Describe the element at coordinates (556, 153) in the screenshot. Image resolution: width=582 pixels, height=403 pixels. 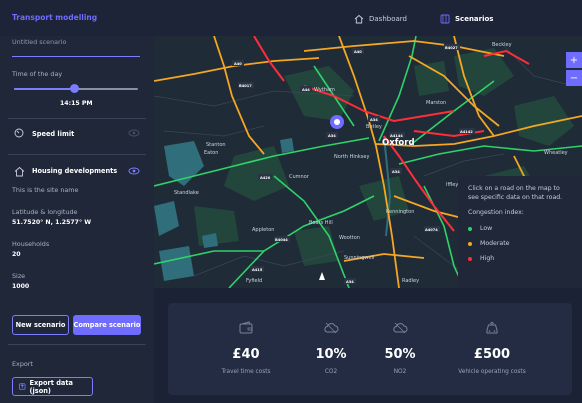
I see `place-wheatley: Wheatley` at that location.